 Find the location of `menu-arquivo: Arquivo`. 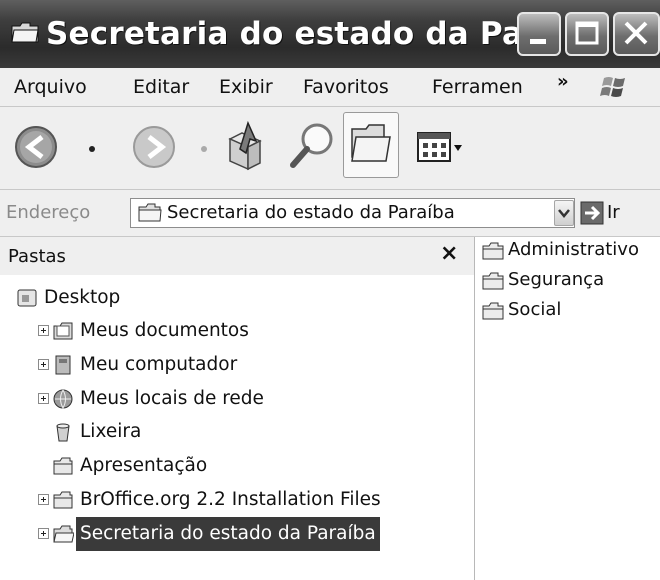

menu-arquivo: Arquivo is located at coordinates (50, 87).